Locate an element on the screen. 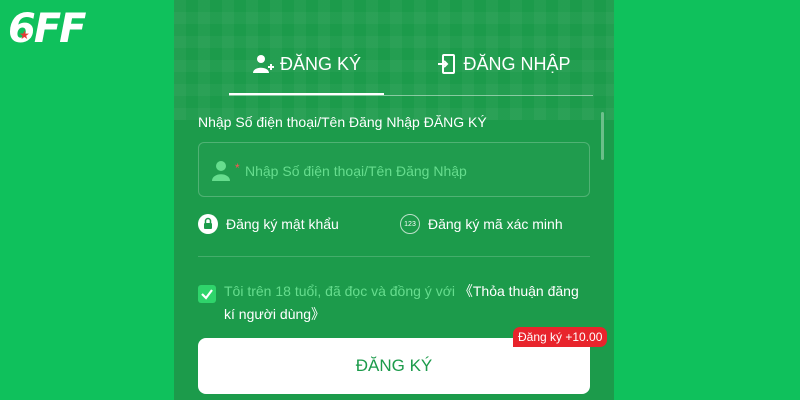 The height and width of the screenshot is (400, 800). register-password-option: Đăng ký mật khẩu is located at coordinates (268, 224).